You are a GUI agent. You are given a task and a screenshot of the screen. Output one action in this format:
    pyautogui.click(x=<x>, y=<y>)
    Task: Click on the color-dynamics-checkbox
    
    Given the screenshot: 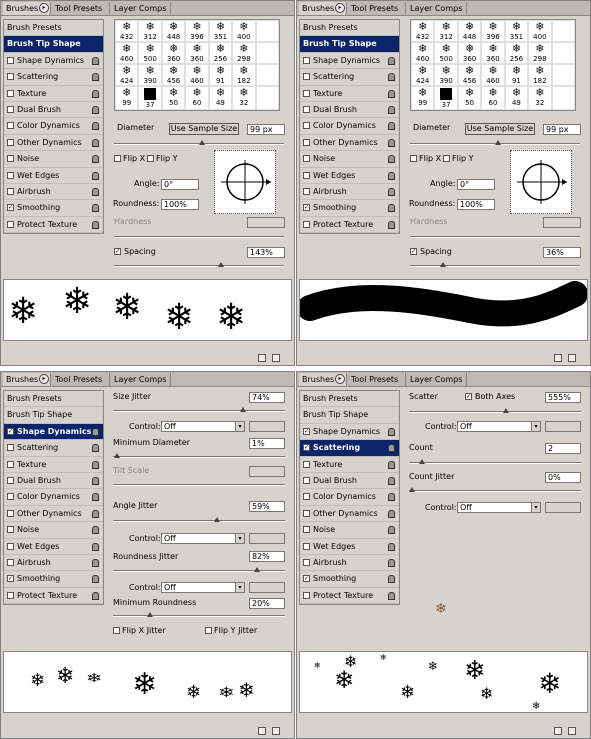 What is the action you would take?
    pyautogui.click(x=10, y=126)
    